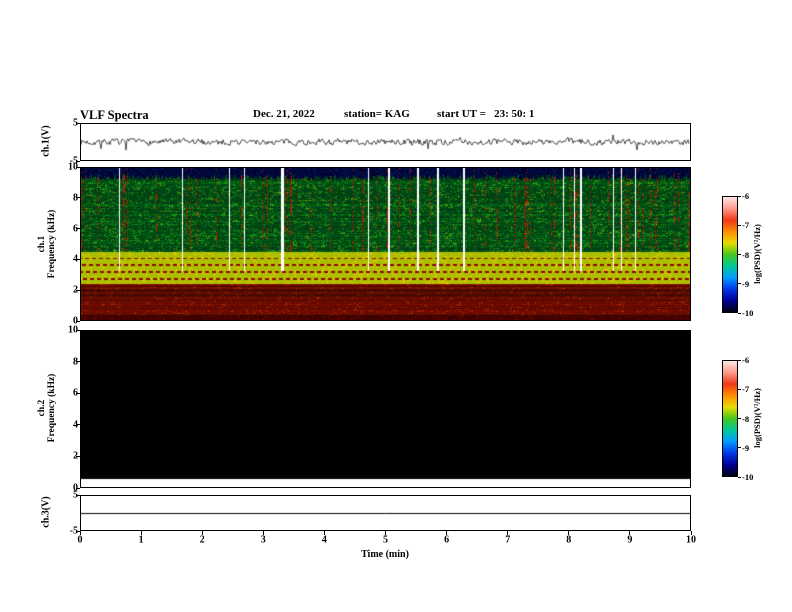 The height and width of the screenshot is (612, 792). What do you see at coordinates (730, 254) in the screenshot?
I see `colorbar-ch1` at bounding box center [730, 254].